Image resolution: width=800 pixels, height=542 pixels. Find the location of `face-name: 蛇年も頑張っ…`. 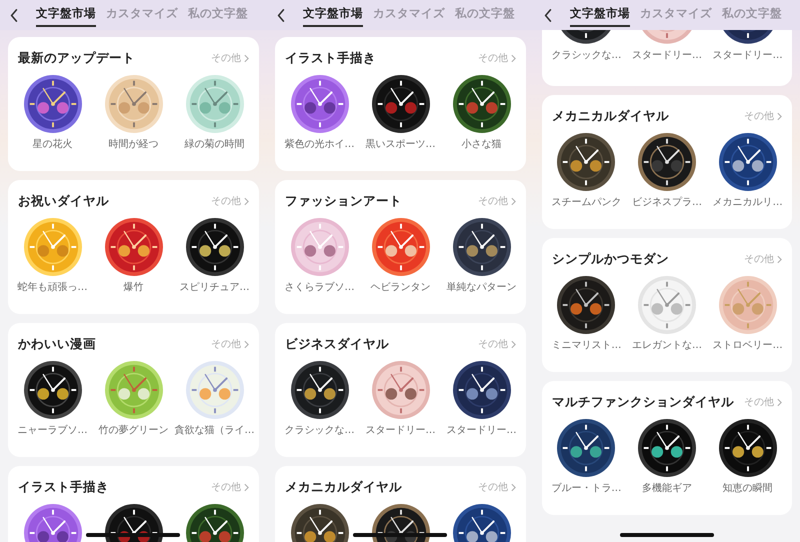

face-name: 蛇年も頑張っ… is located at coordinates (53, 288).